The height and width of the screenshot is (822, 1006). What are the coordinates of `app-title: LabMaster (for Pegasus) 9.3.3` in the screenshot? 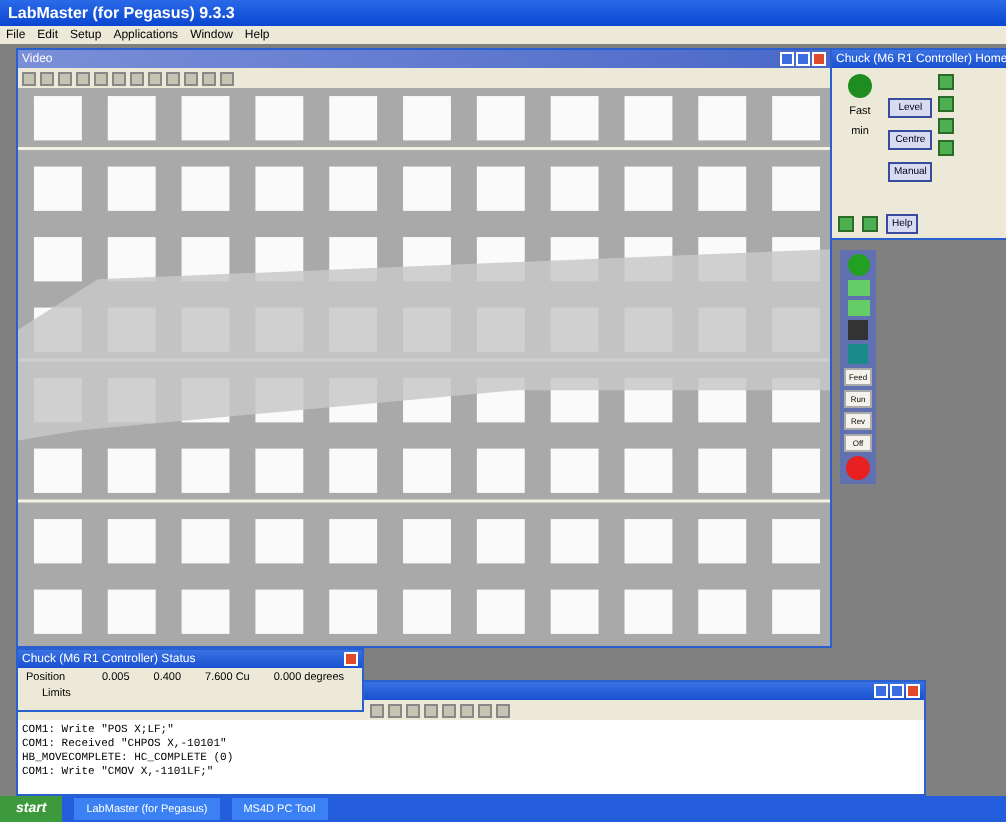 It's located at (121, 13).